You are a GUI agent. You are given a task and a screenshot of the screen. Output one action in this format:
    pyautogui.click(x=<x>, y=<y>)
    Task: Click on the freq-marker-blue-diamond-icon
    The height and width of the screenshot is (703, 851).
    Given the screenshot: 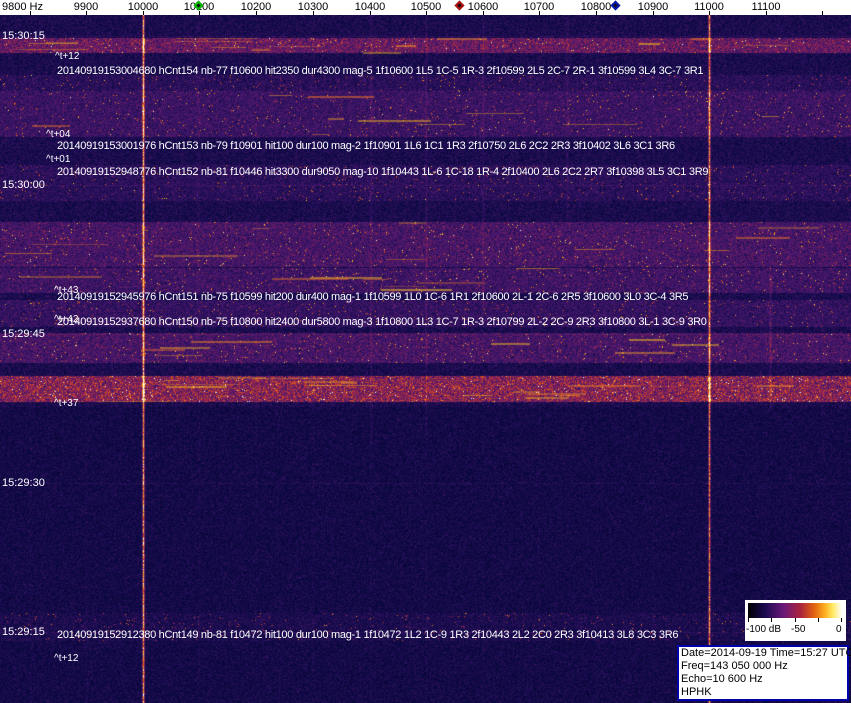 What is the action you would take?
    pyautogui.click(x=615, y=5)
    